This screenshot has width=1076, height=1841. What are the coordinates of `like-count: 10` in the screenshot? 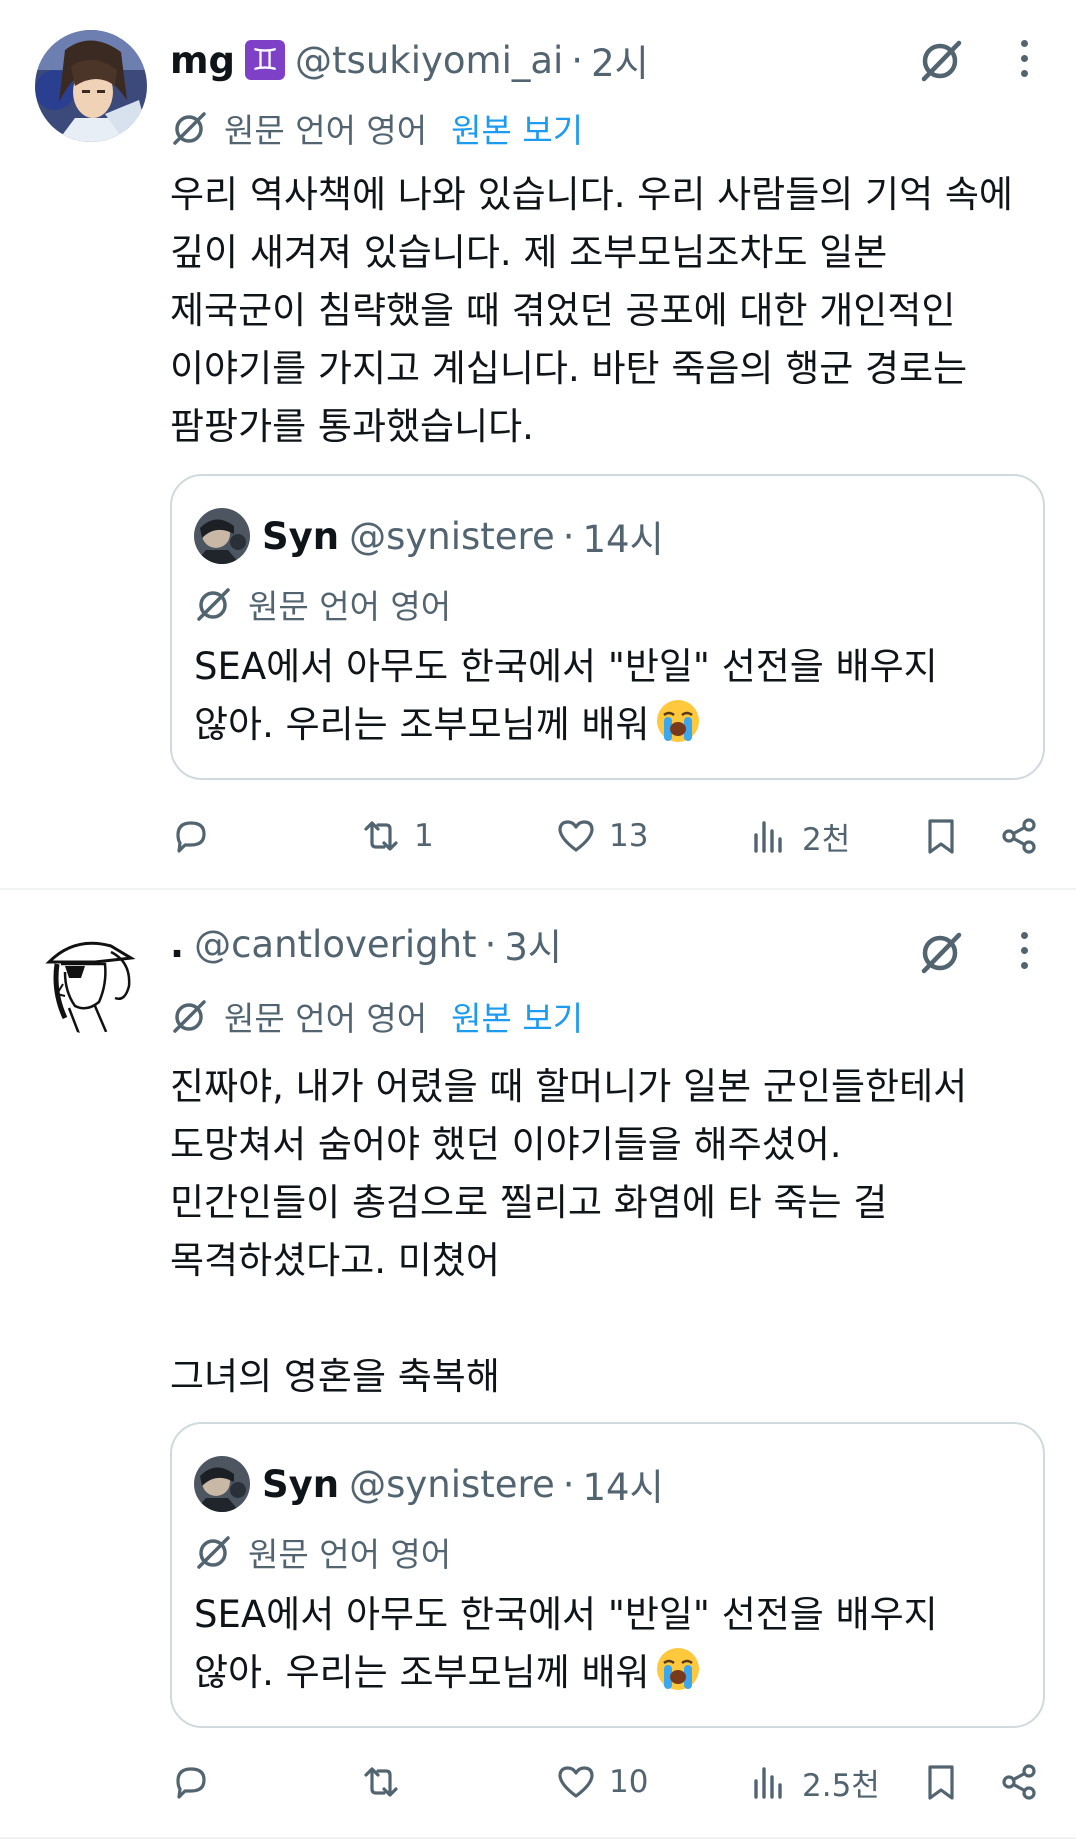 It's located at (629, 1782).